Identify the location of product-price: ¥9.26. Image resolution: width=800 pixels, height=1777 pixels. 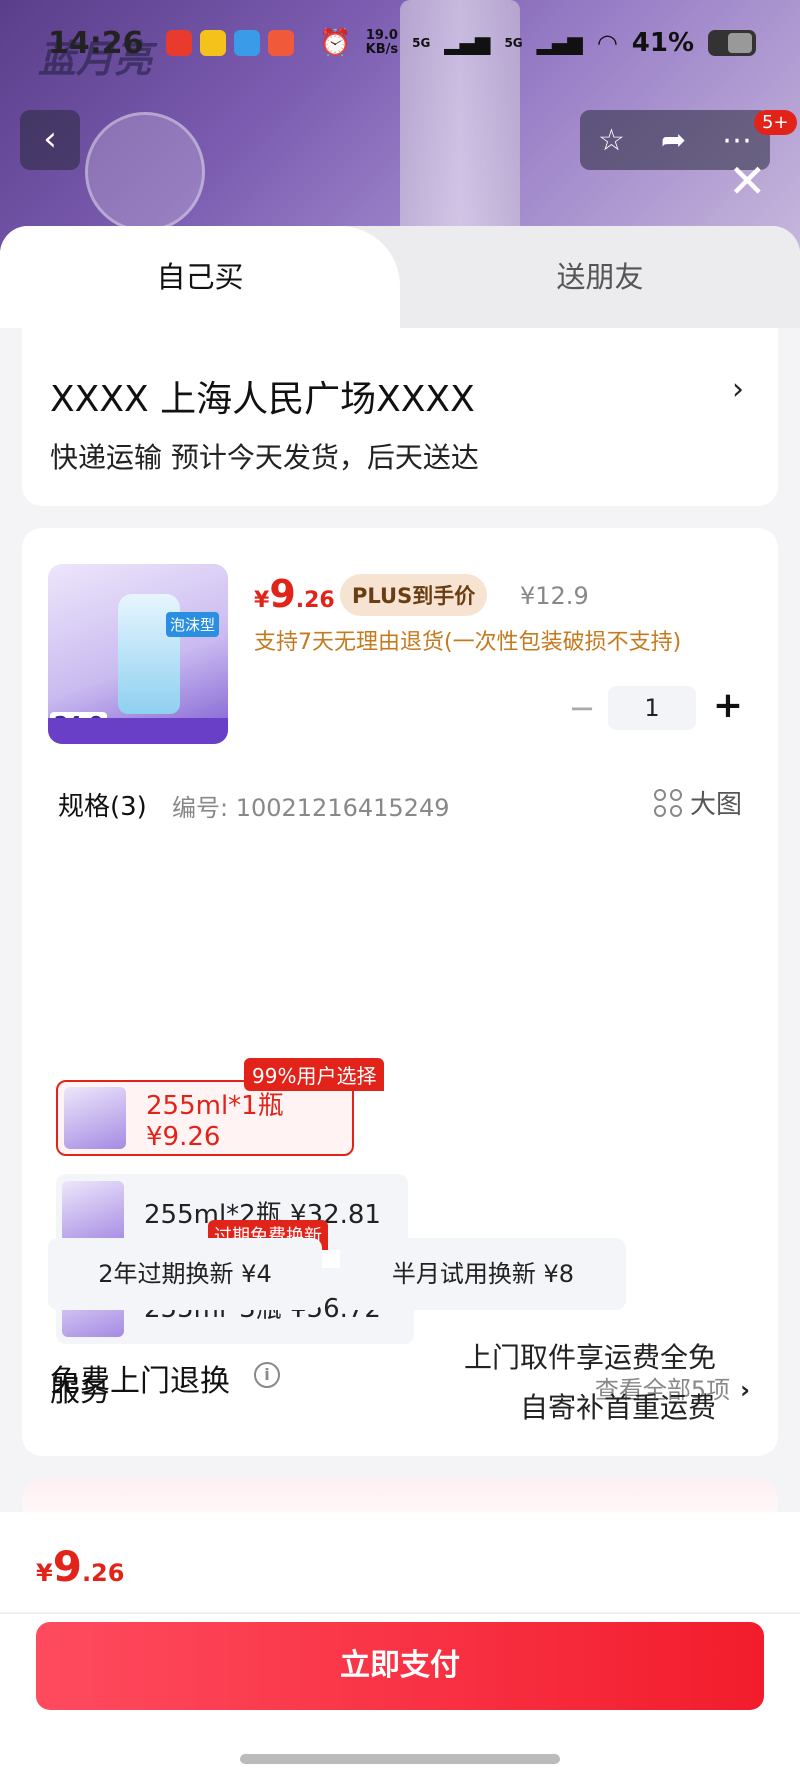
(294, 594).